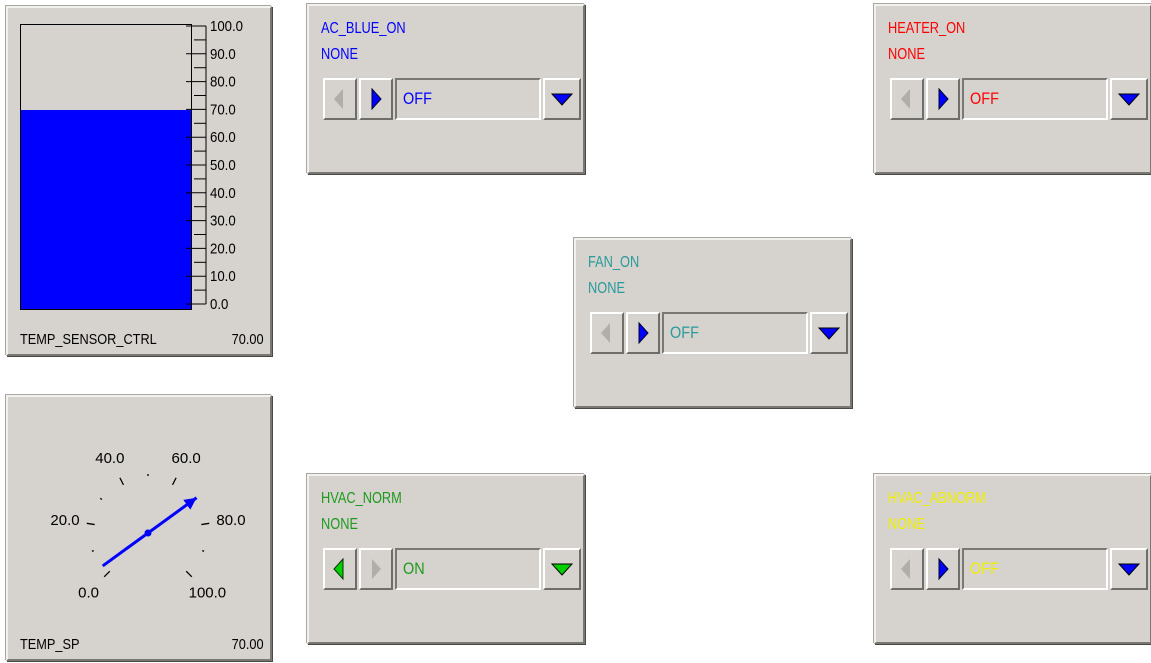 This screenshot has width=1151, height=663. What do you see at coordinates (50, 644) in the screenshot?
I see `meter-label: TEMP_SP` at bounding box center [50, 644].